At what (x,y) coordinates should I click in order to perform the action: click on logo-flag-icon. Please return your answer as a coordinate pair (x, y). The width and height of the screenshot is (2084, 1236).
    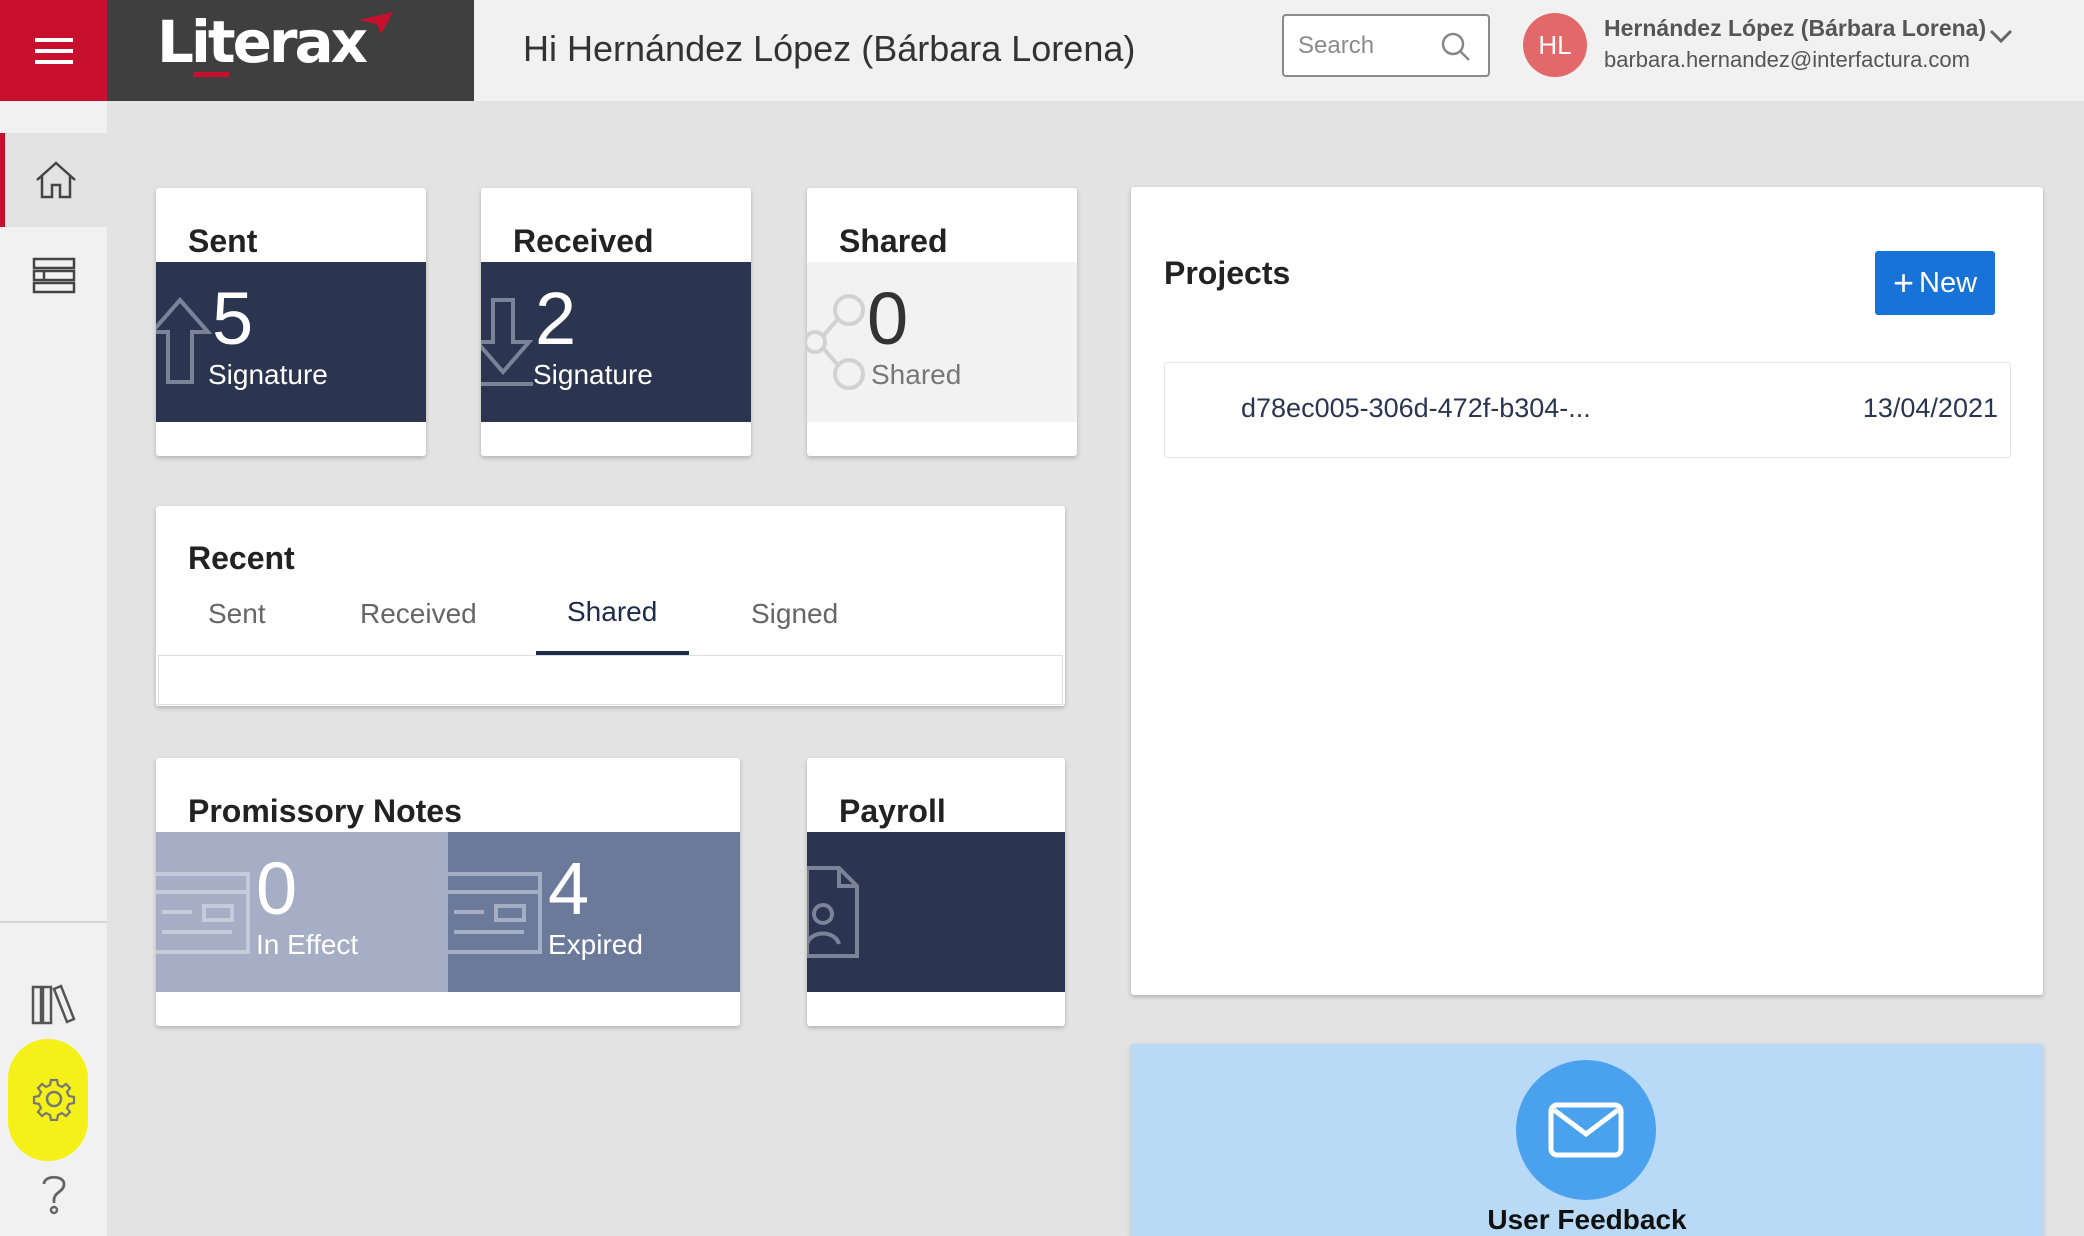
    Looking at the image, I should click on (376, 23).